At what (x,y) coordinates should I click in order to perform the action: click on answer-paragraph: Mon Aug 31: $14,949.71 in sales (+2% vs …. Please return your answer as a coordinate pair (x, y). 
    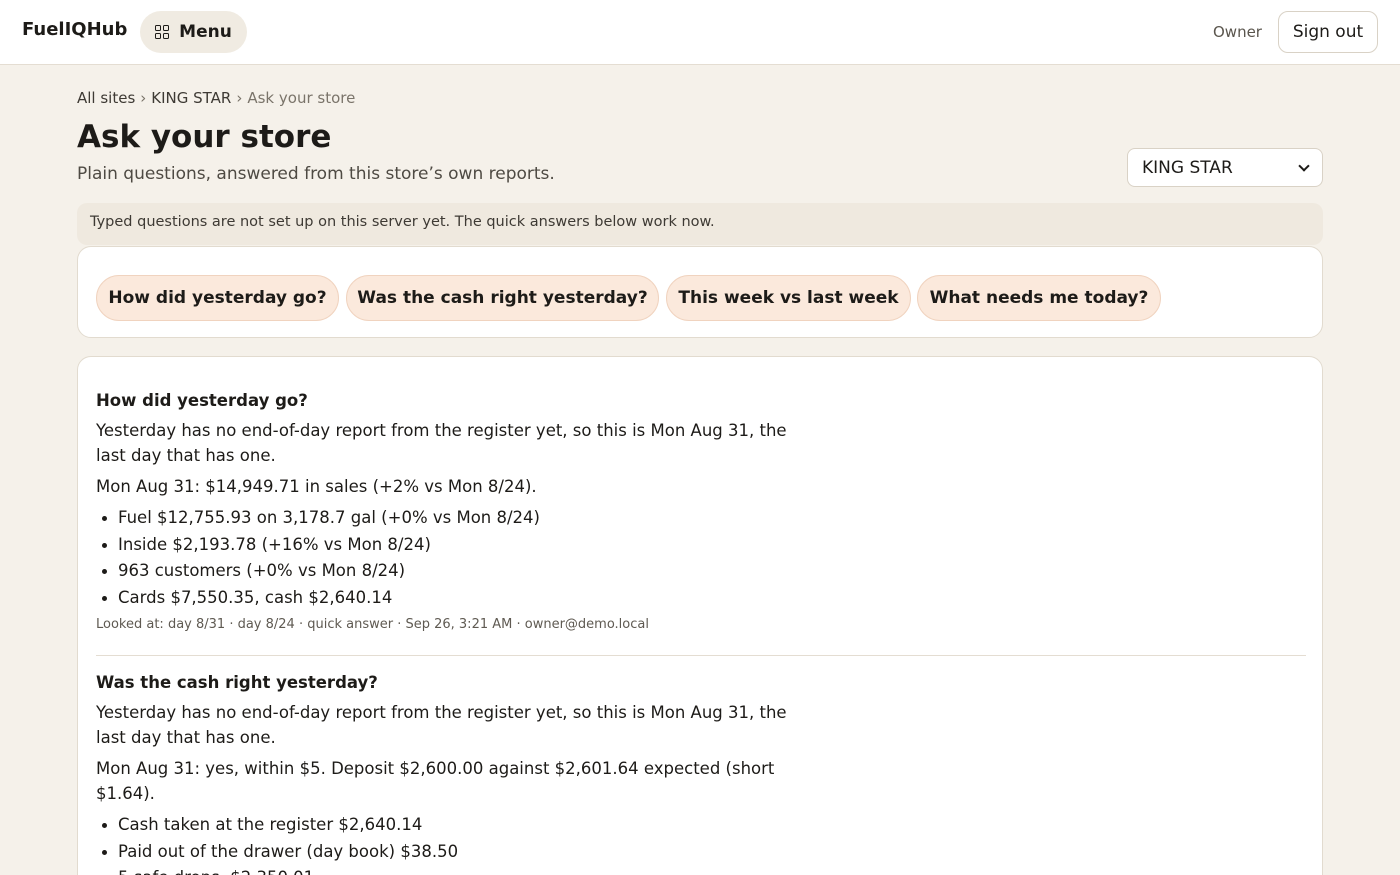
    Looking at the image, I should click on (316, 486).